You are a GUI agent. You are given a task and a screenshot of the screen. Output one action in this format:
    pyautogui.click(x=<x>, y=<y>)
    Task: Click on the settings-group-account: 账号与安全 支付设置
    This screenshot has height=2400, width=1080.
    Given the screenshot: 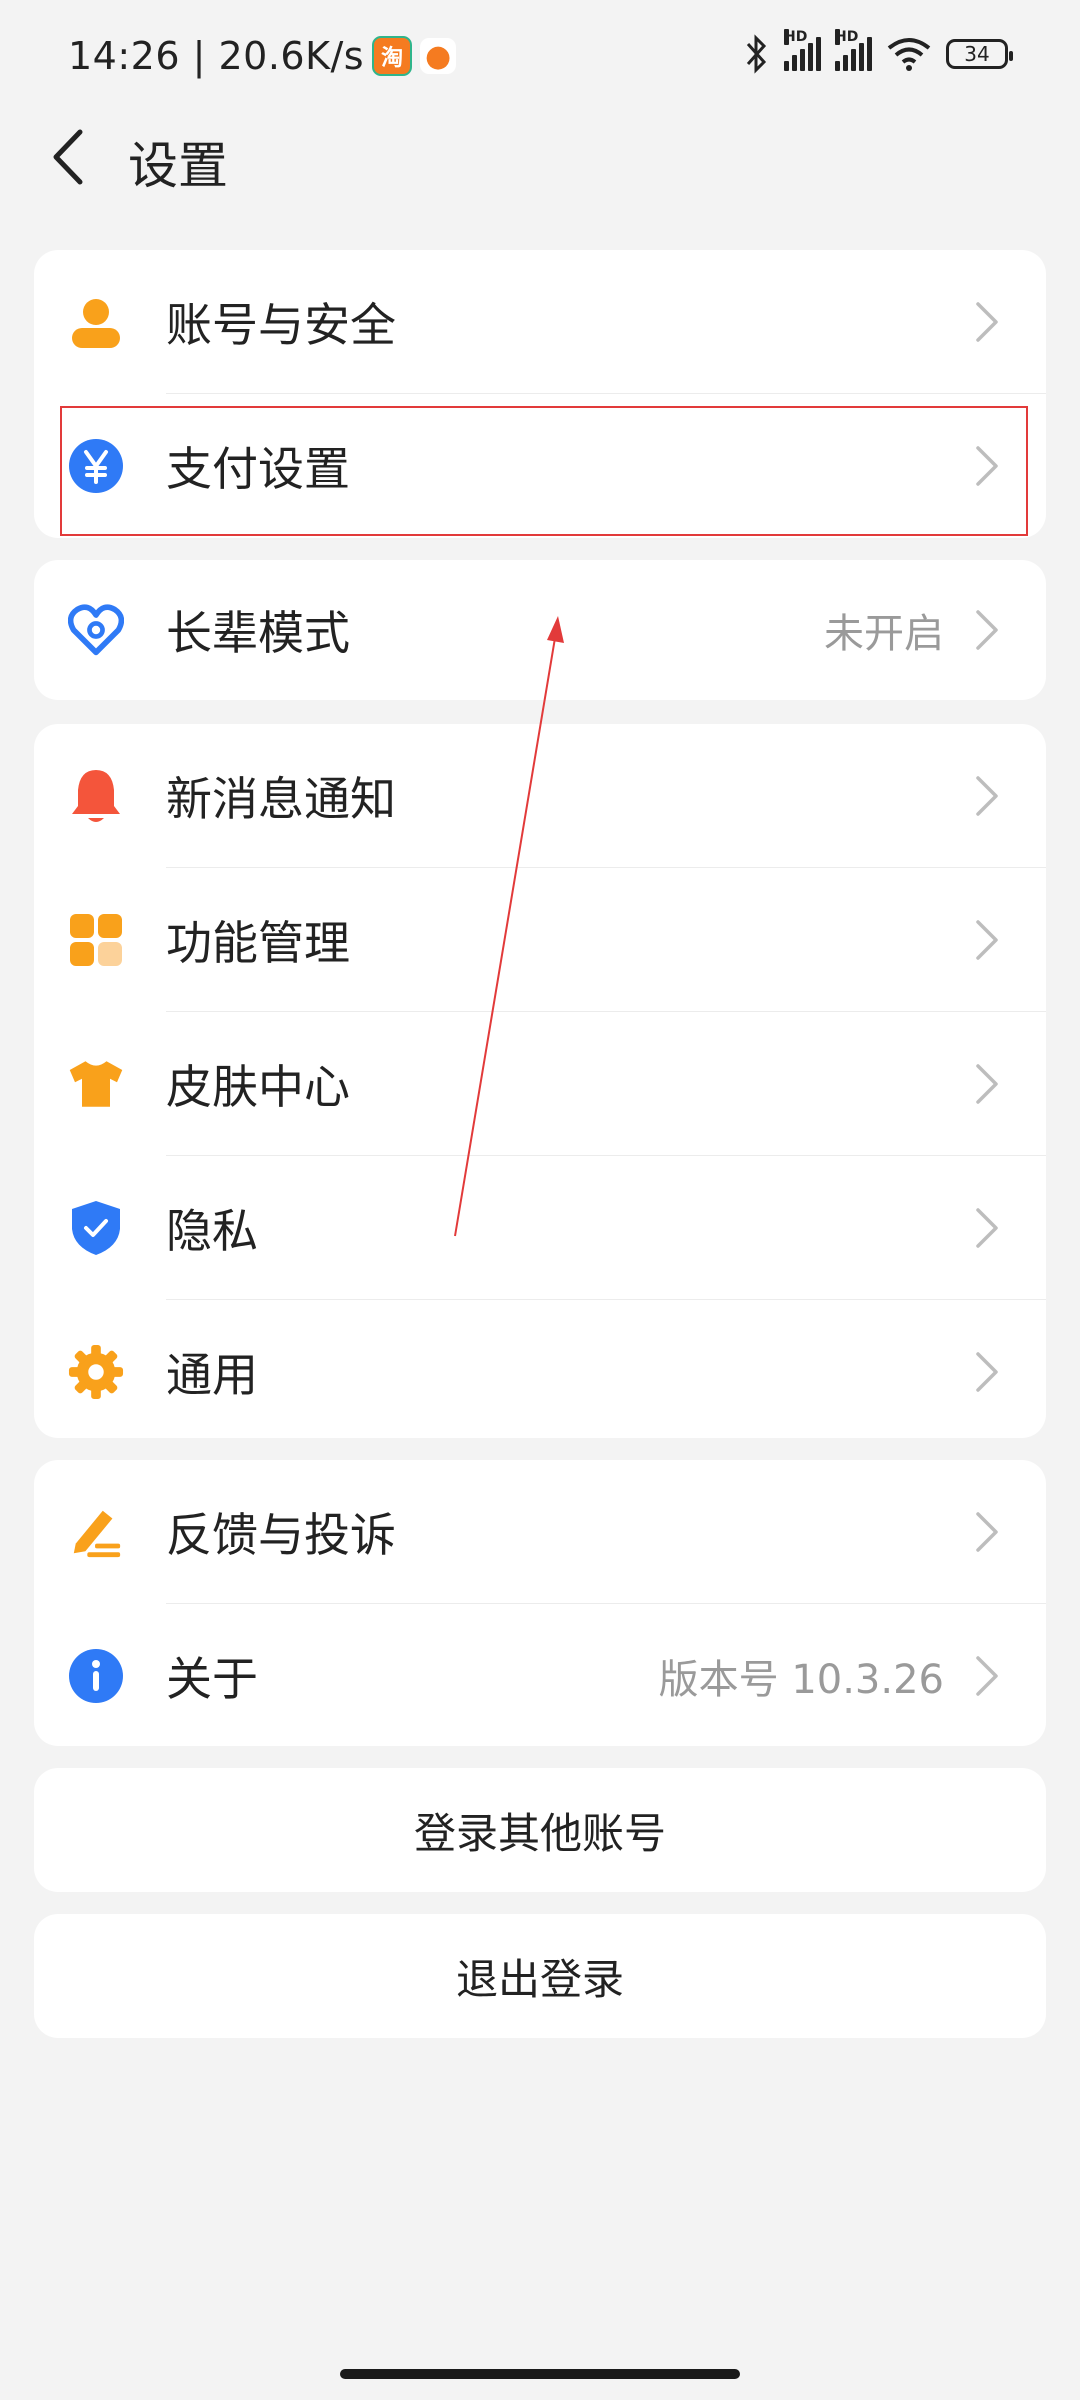 What is the action you would take?
    pyautogui.click(x=540, y=394)
    